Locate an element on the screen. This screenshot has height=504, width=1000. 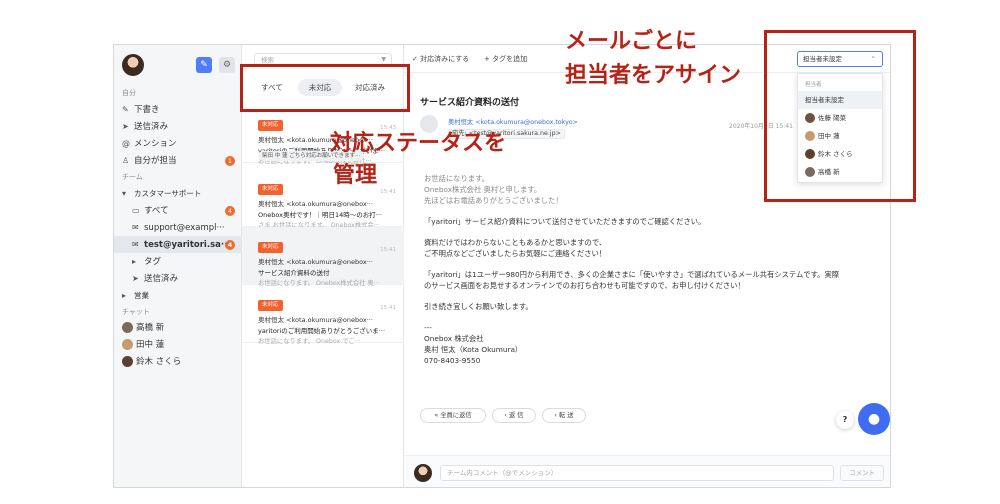
sidebar-item-assigned: ♙ 自分が担当 1 is located at coordinates (177, 160).